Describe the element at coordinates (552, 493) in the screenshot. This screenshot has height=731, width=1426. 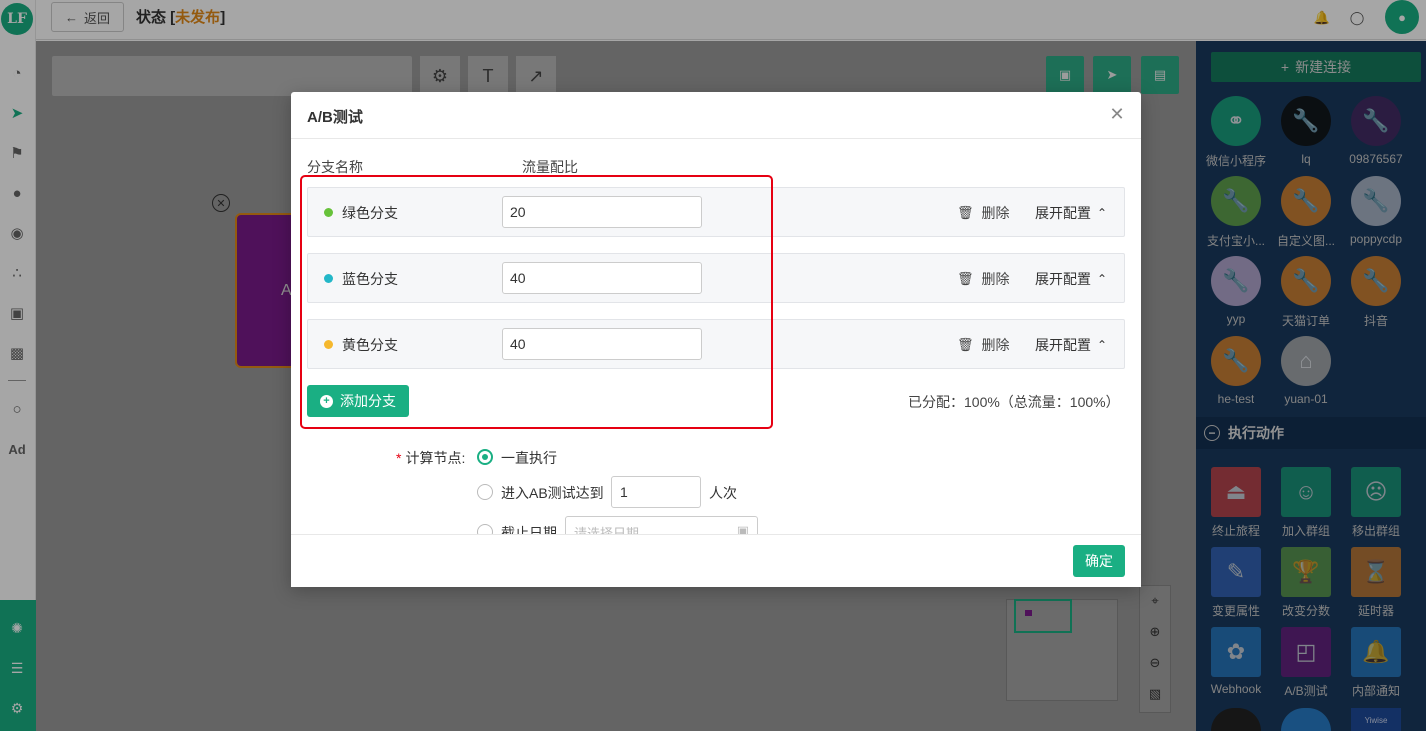
I see `option-reach-label: 进入AB测试达到` at that location.